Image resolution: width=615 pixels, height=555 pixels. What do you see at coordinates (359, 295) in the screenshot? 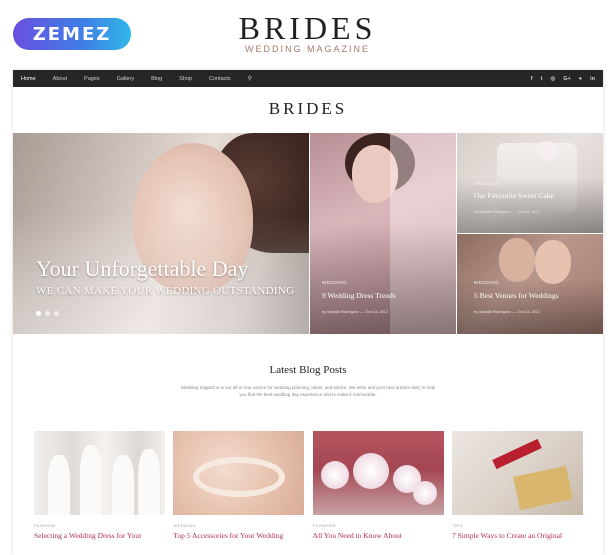
I see `tile-title: 9 Wedding Dress Trends` at bounding box center [359, 295].